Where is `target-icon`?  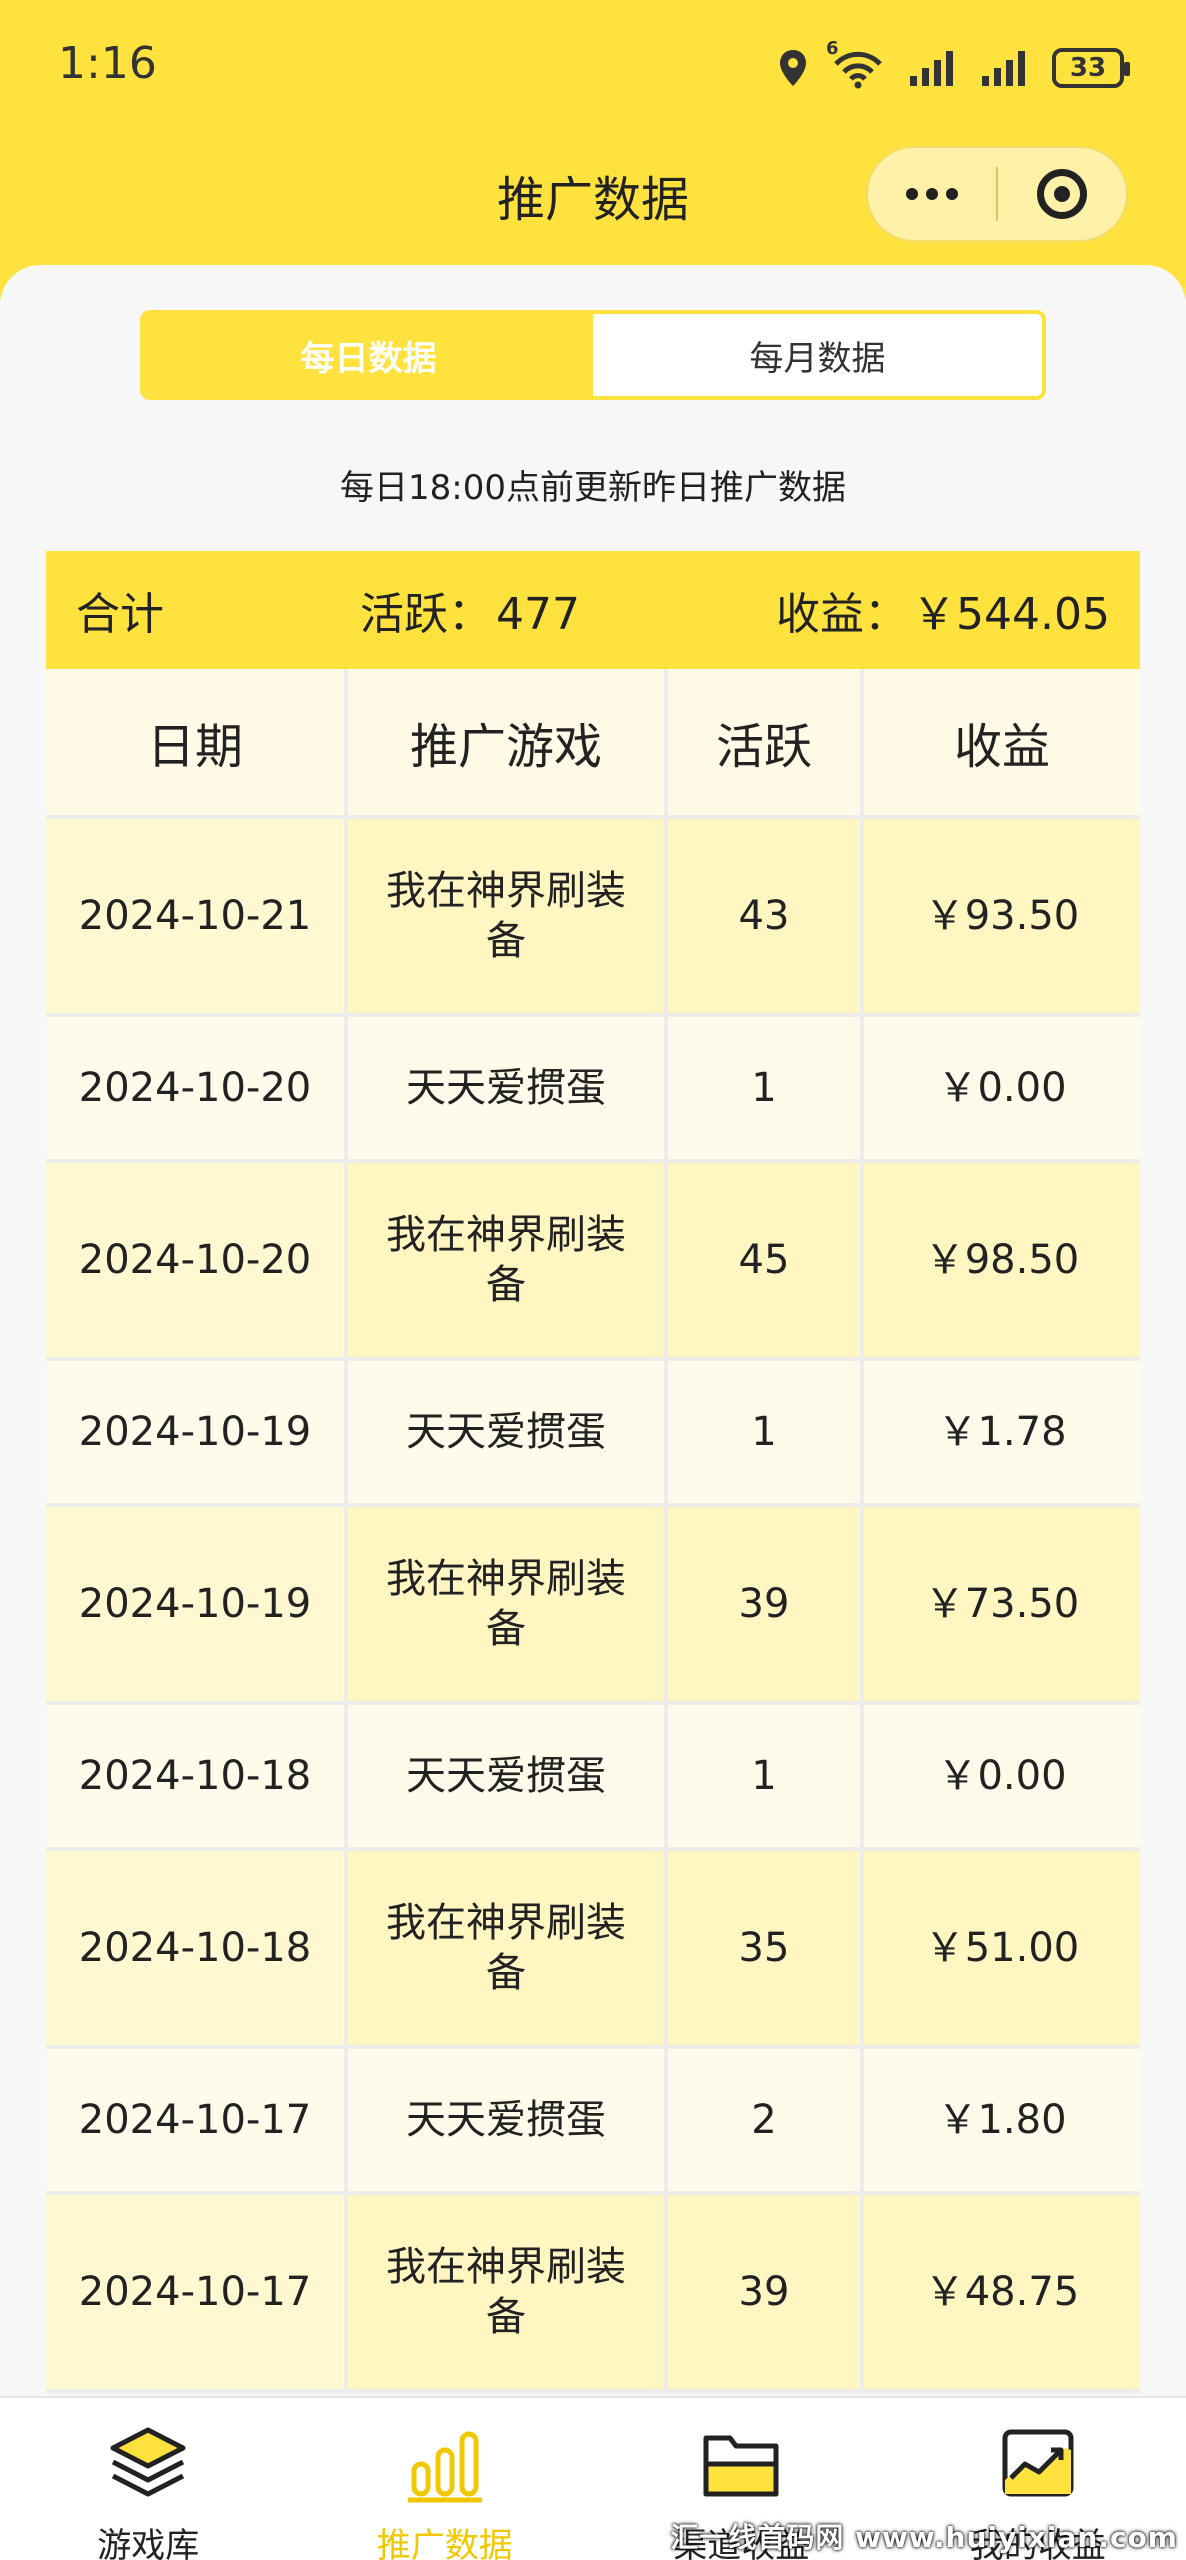 target-icon is located at coordinates (1062, 194).